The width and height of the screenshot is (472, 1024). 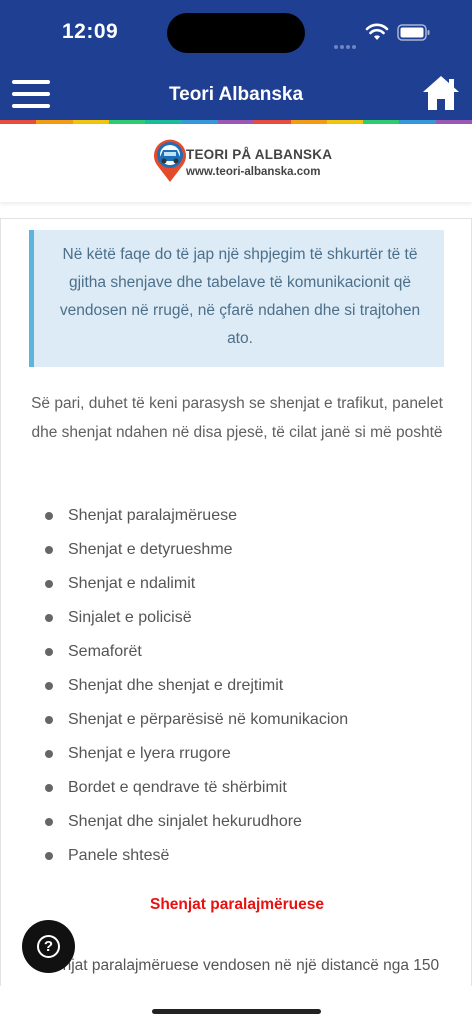 What do you see at coordinates (236, 1005) in the screenshot?
I see `bottom-safe-area` at bounding box center [236, 1005].